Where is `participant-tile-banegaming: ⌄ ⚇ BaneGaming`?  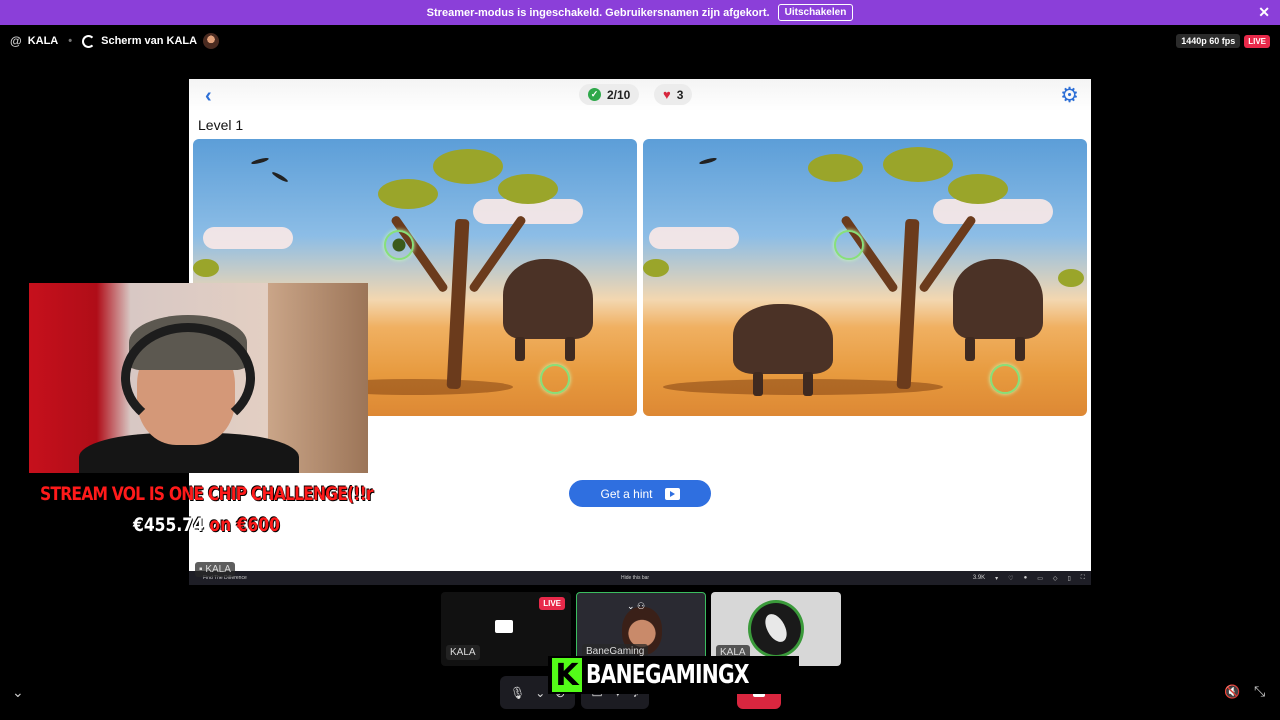
participant-tile-banegaming: ⌄ ⚇ BaneGaming is located at coordinates (641, 629).